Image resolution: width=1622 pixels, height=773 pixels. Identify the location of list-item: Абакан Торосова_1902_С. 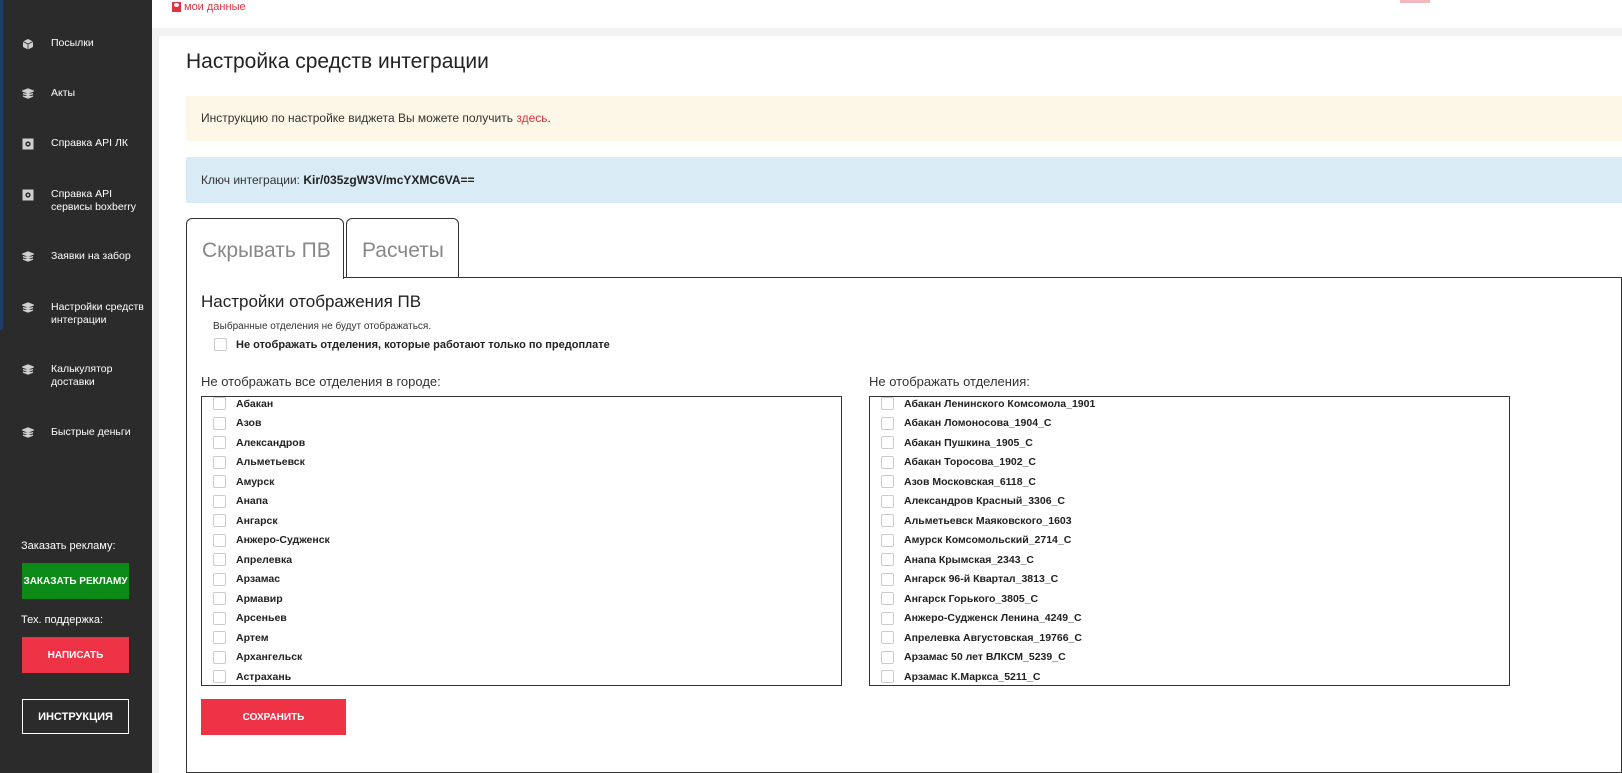
(1189, 463).